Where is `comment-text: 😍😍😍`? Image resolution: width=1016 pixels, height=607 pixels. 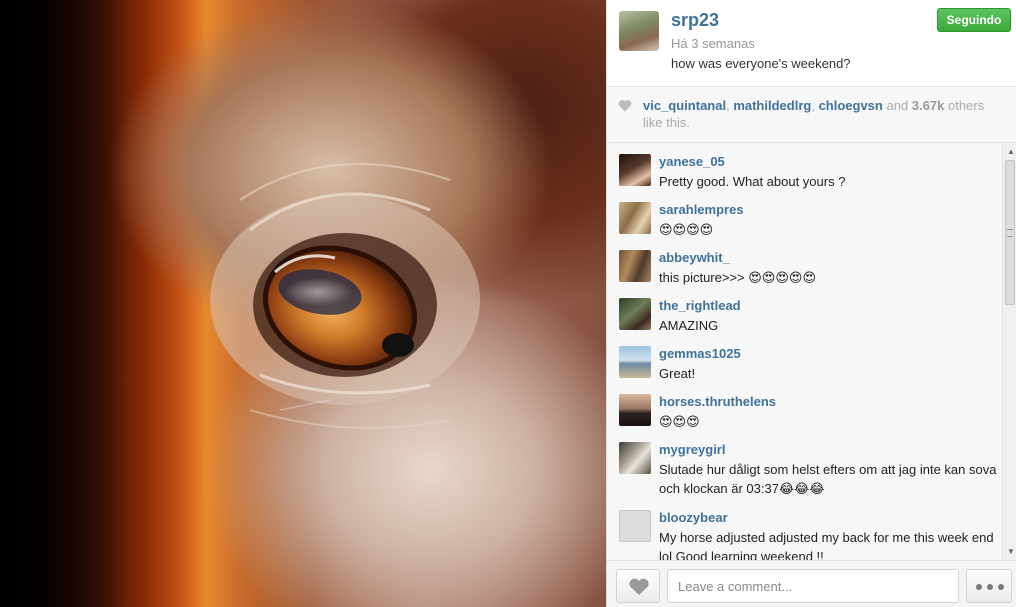 comment-text: 😍😍😍 is located at coordinates (679, 421).